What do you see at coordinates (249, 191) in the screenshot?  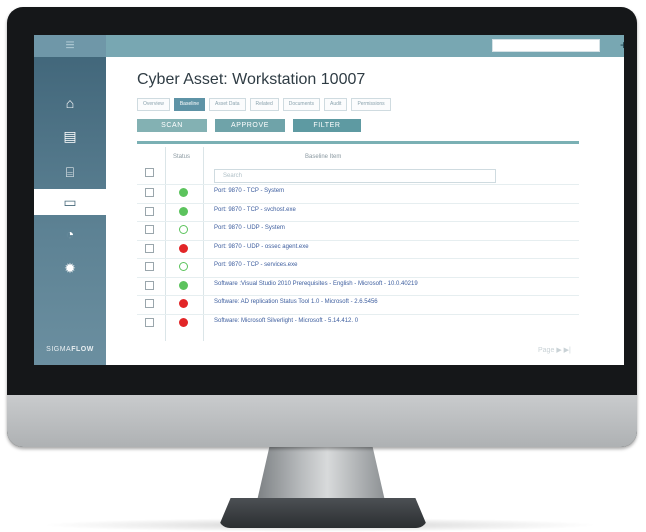 I see `baseline-item-link: Port: 9870 - TCP - System` at bounding box center [249, 191].